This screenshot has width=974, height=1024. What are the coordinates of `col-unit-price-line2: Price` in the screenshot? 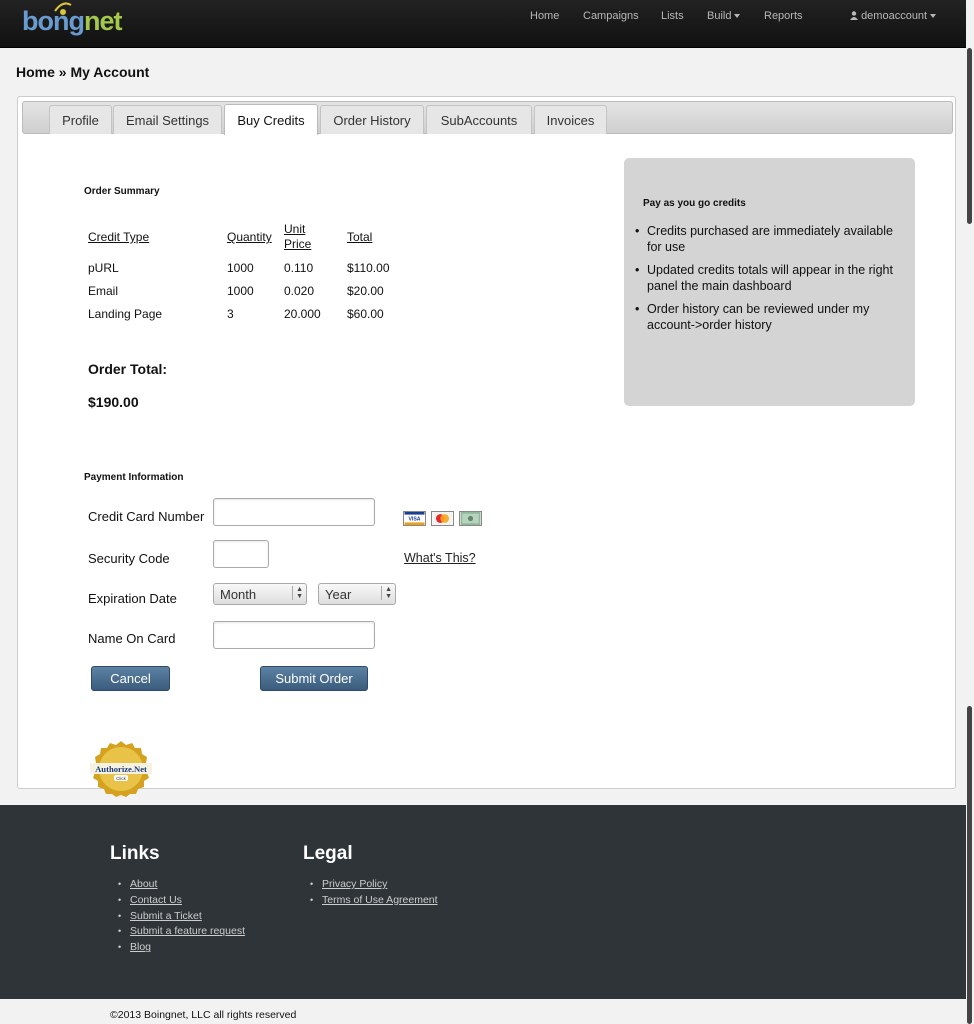 It's located at (298, 244).